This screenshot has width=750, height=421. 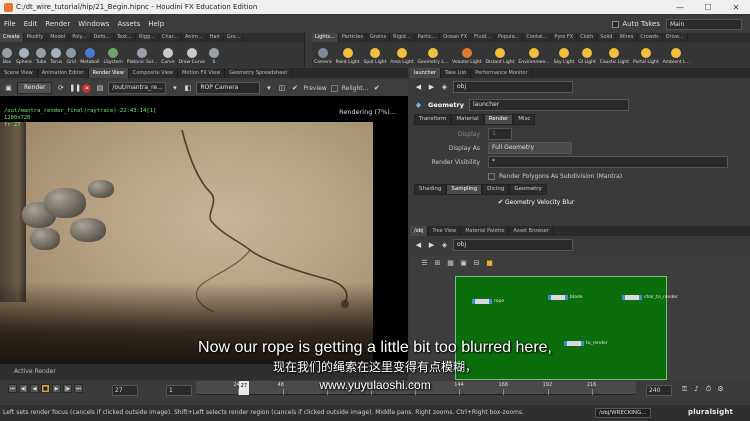 I want to click on key-icon: ⚿, so click(x=684, y=389).